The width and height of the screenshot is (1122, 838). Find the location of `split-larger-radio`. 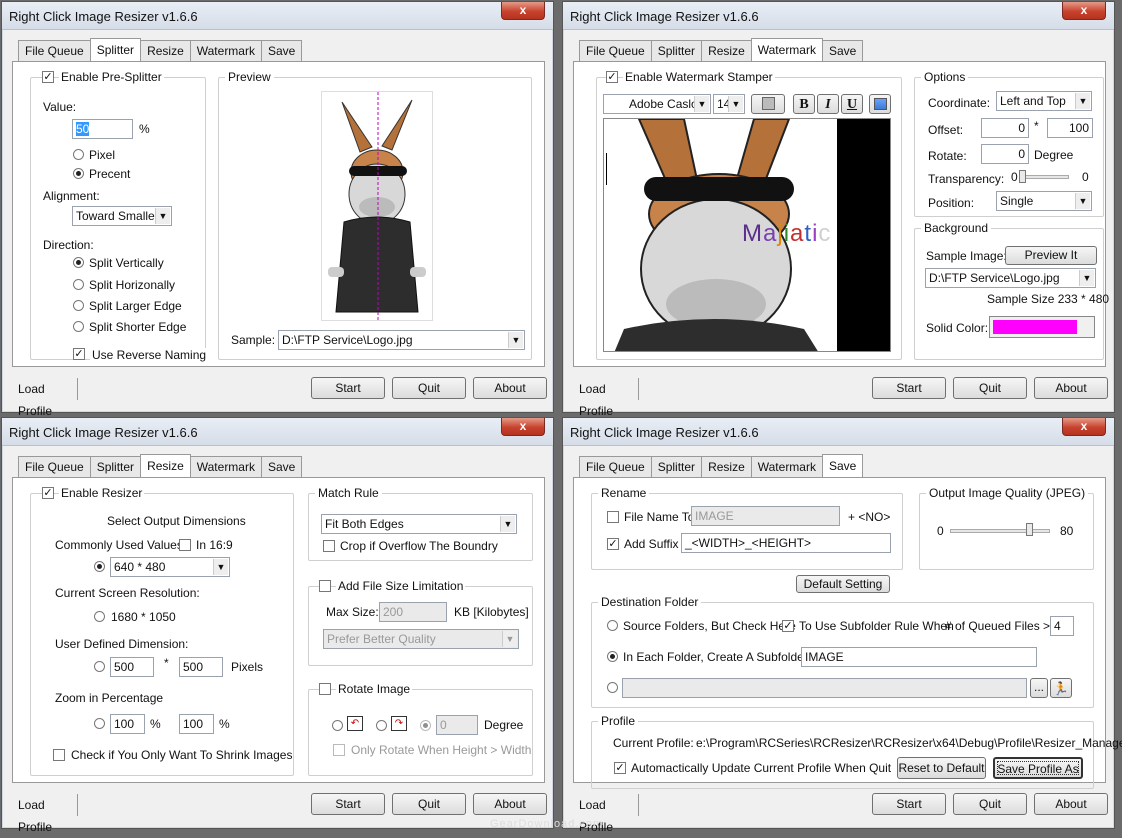

split-larger-radio is located at coordinates (78, 305).